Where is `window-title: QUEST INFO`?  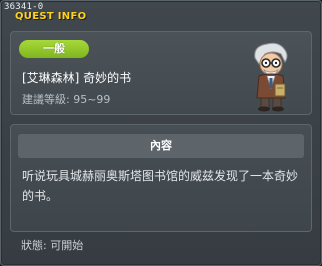
window-title: QUEST INFO is located at coordinates (51, 16).